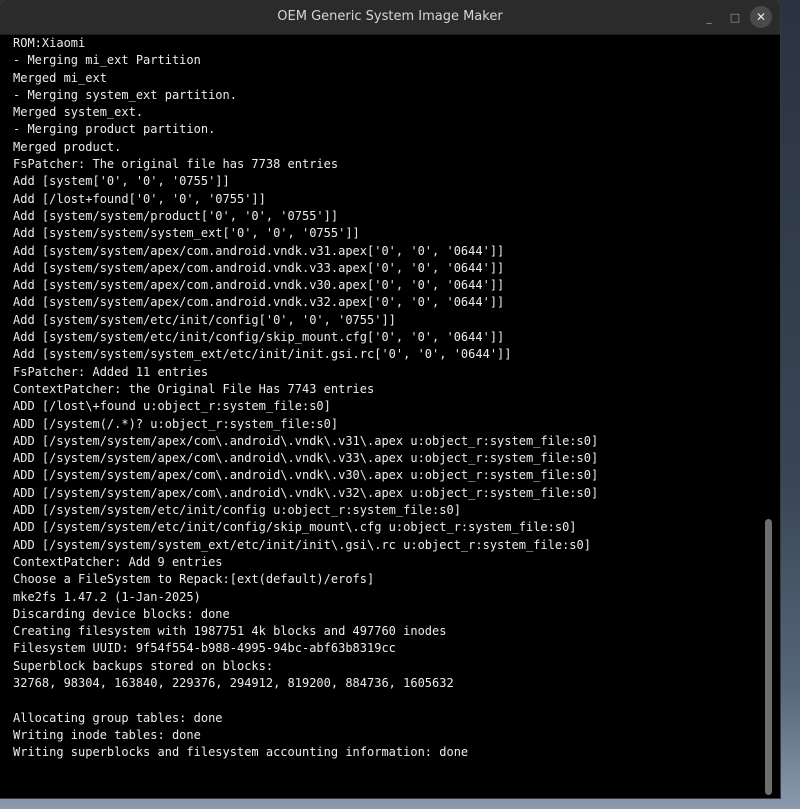 The height and width of the screenshot is (809, 800). What do you see at coordinates (118, 561) in the screenshot?
I see `terminal-line: ContextPatcher: Add 9 entries` at bounding box center [118, 561].